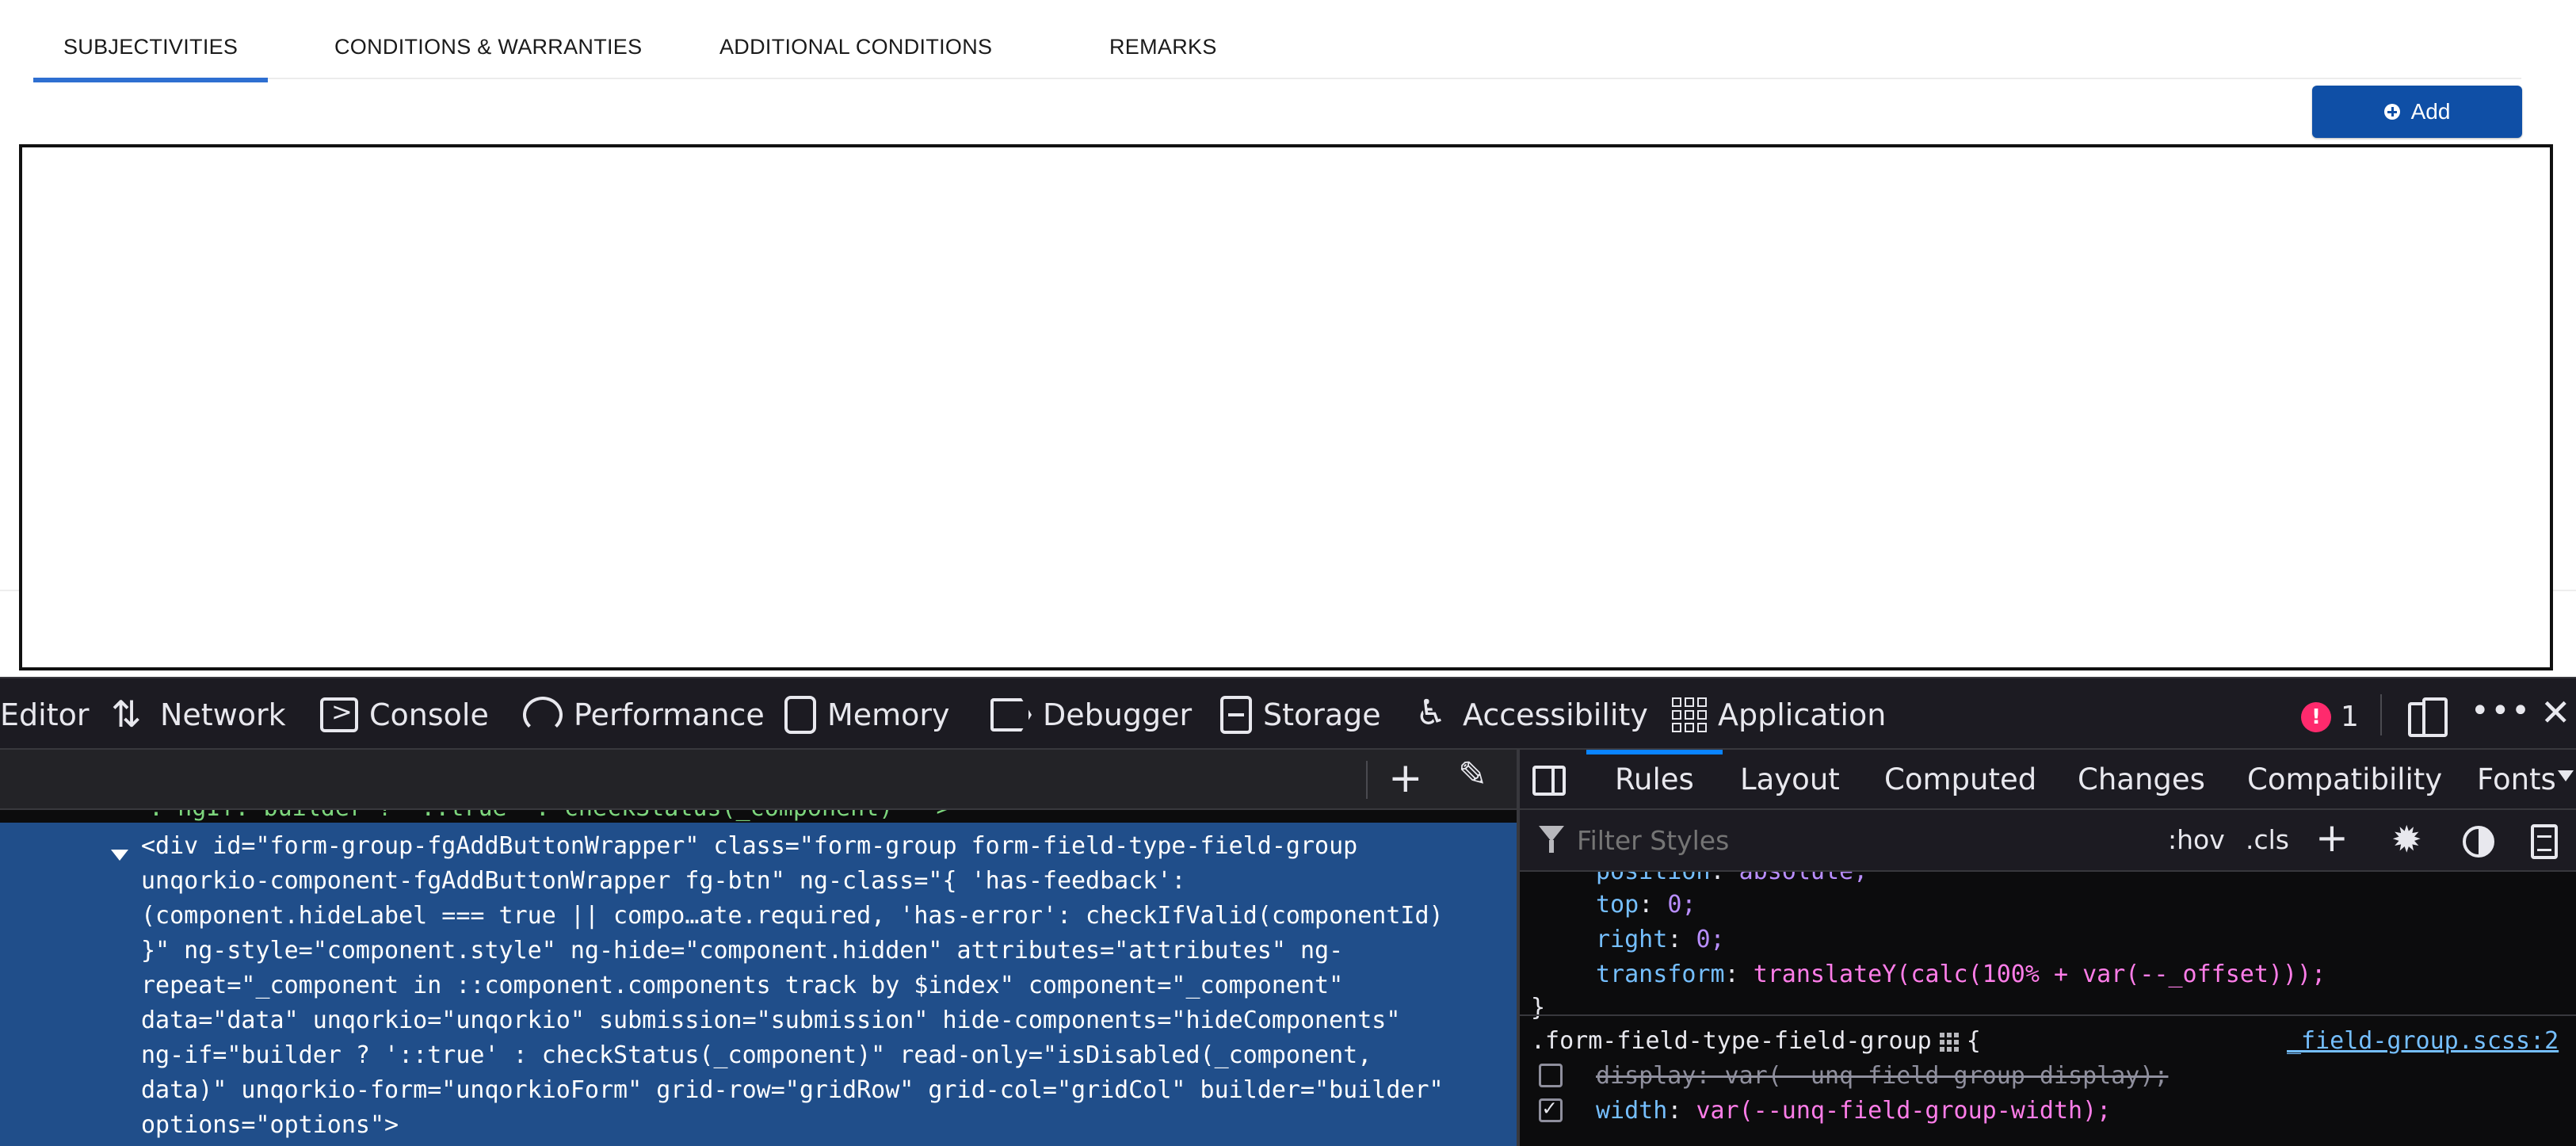 This screenshot has height=1146, width=2576. What do you see at coordinates (2516, 779) in the screenshot?
I see `tab-fonts: Fonts` at bounding box center [2516, 779].